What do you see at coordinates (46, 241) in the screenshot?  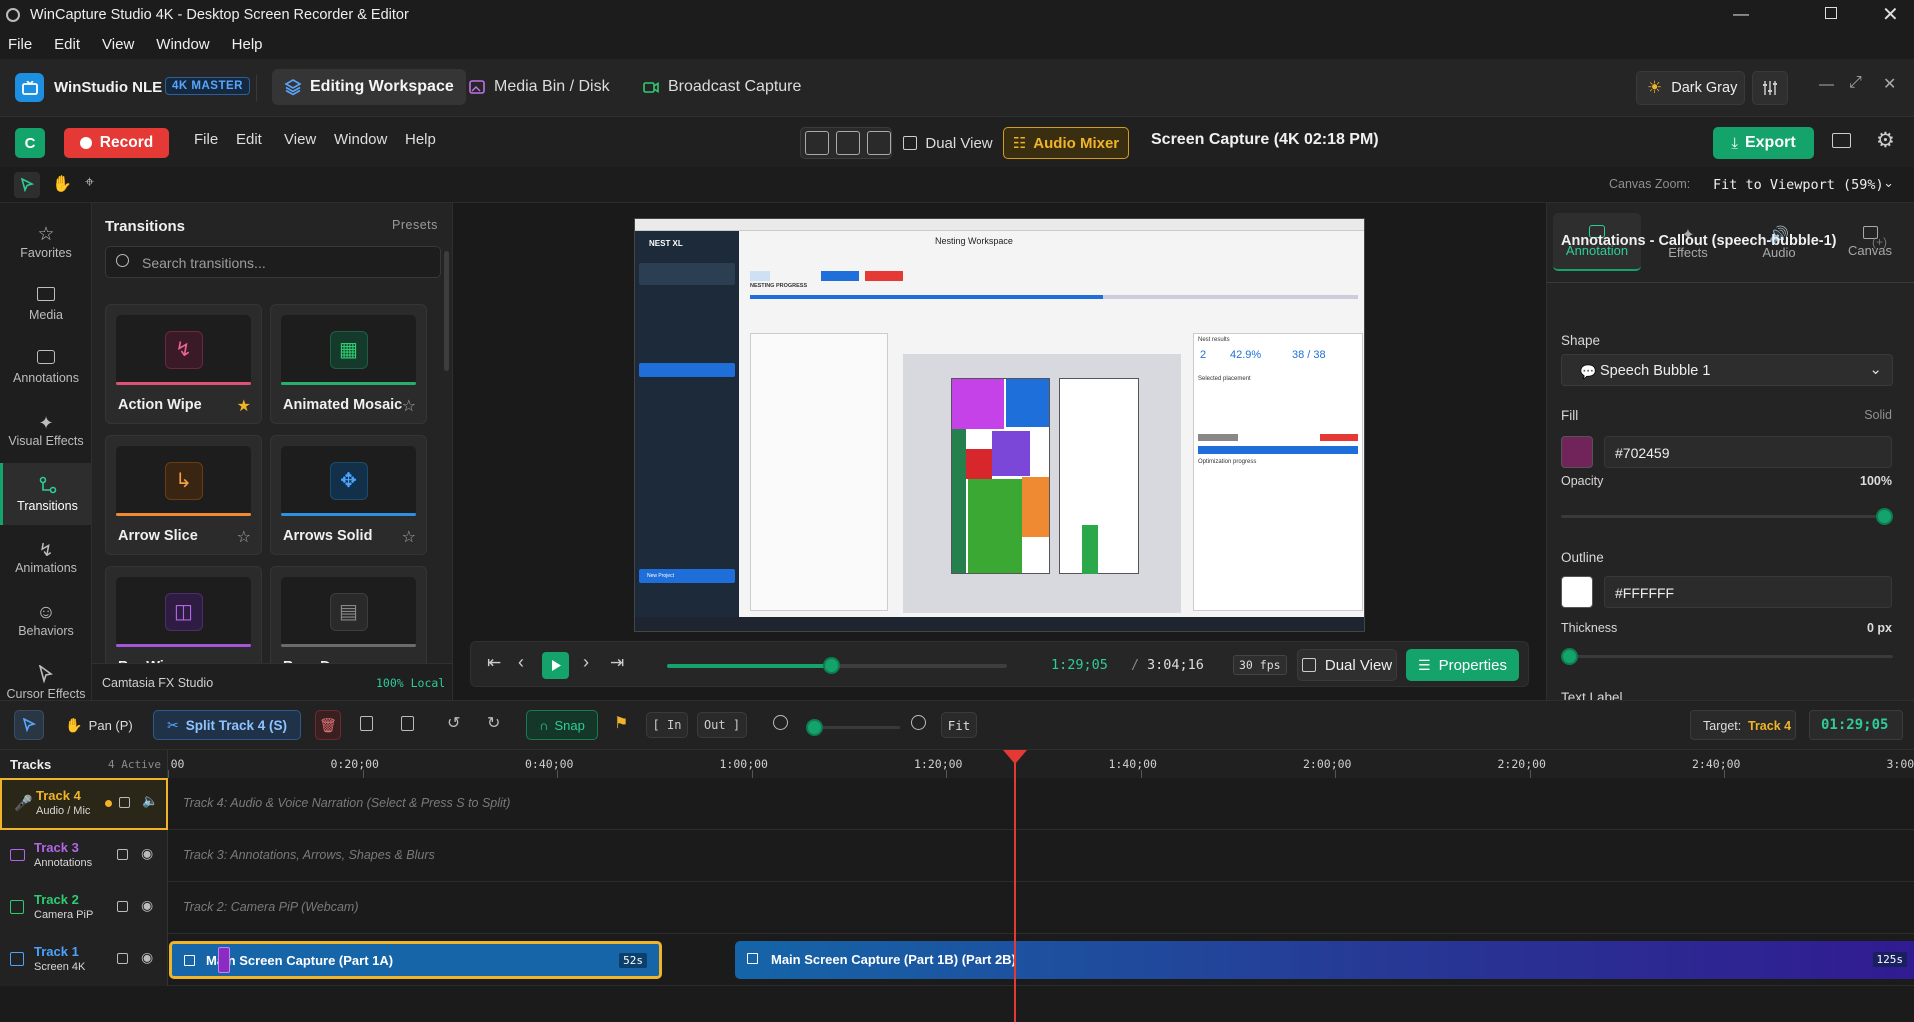 I see `nav-favorites: ☆ Favorites` at bounding box center [46, 241].